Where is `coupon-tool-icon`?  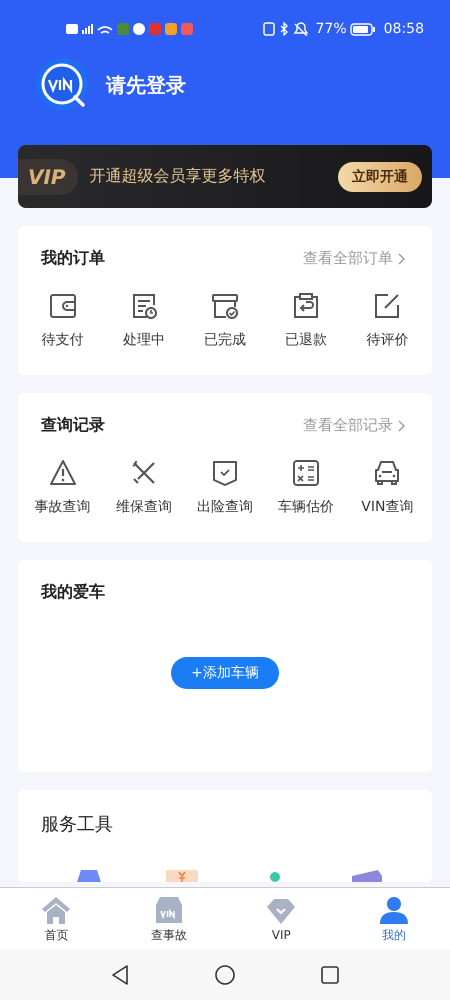 coupon-tool-icon is located at coordinates (182, 875).